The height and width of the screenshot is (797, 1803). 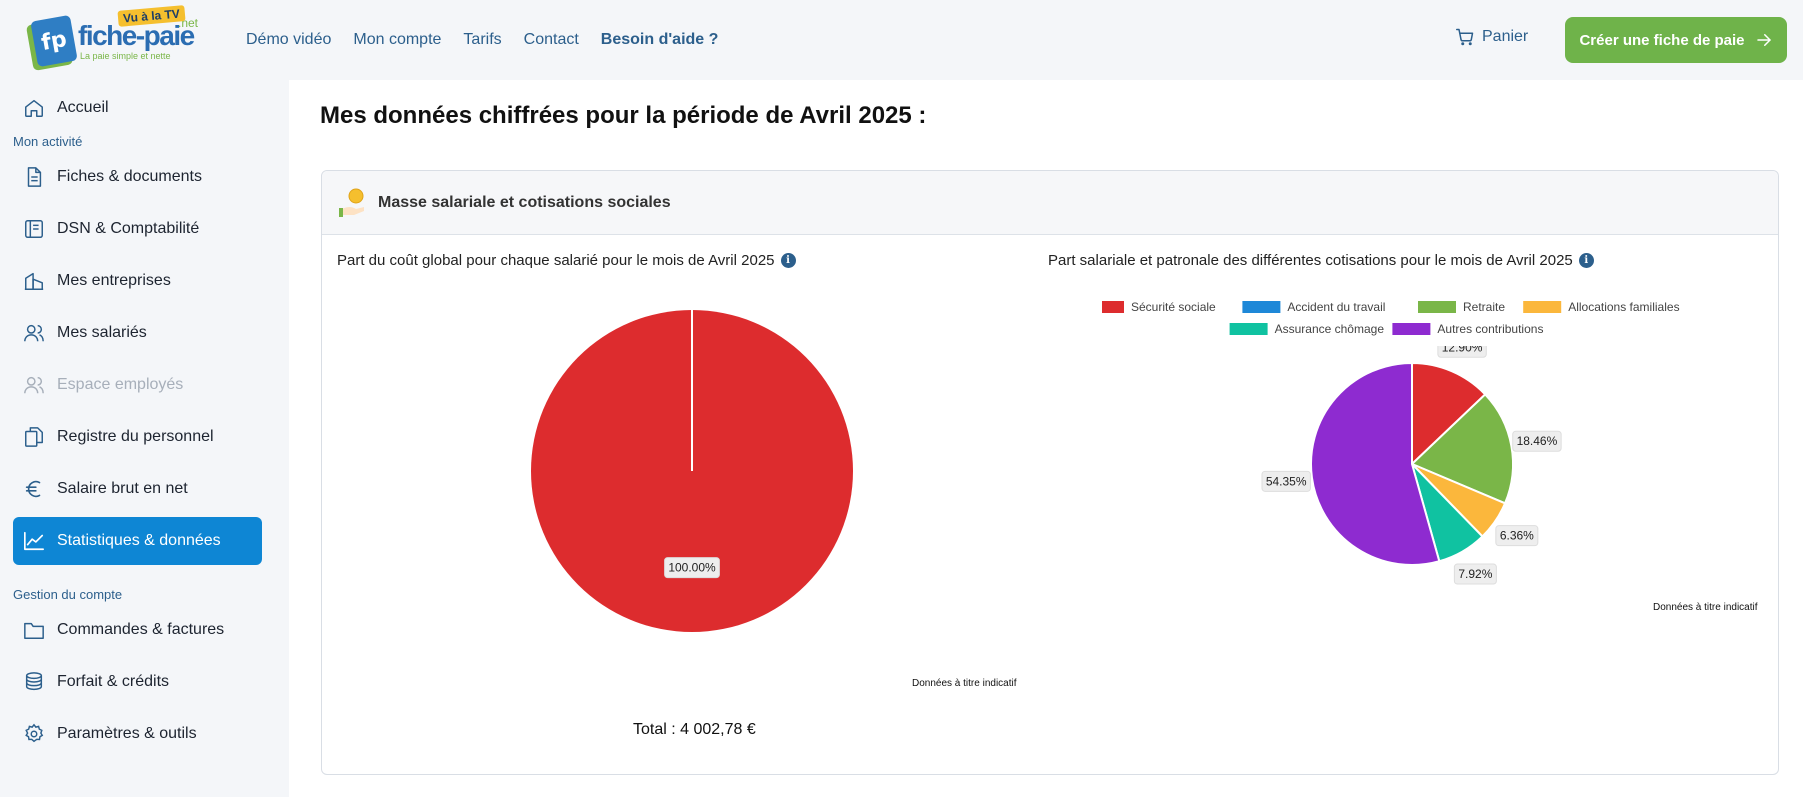 I want to click on sidebar-item-label: Statistiques & données, so click(x=139, y=540).